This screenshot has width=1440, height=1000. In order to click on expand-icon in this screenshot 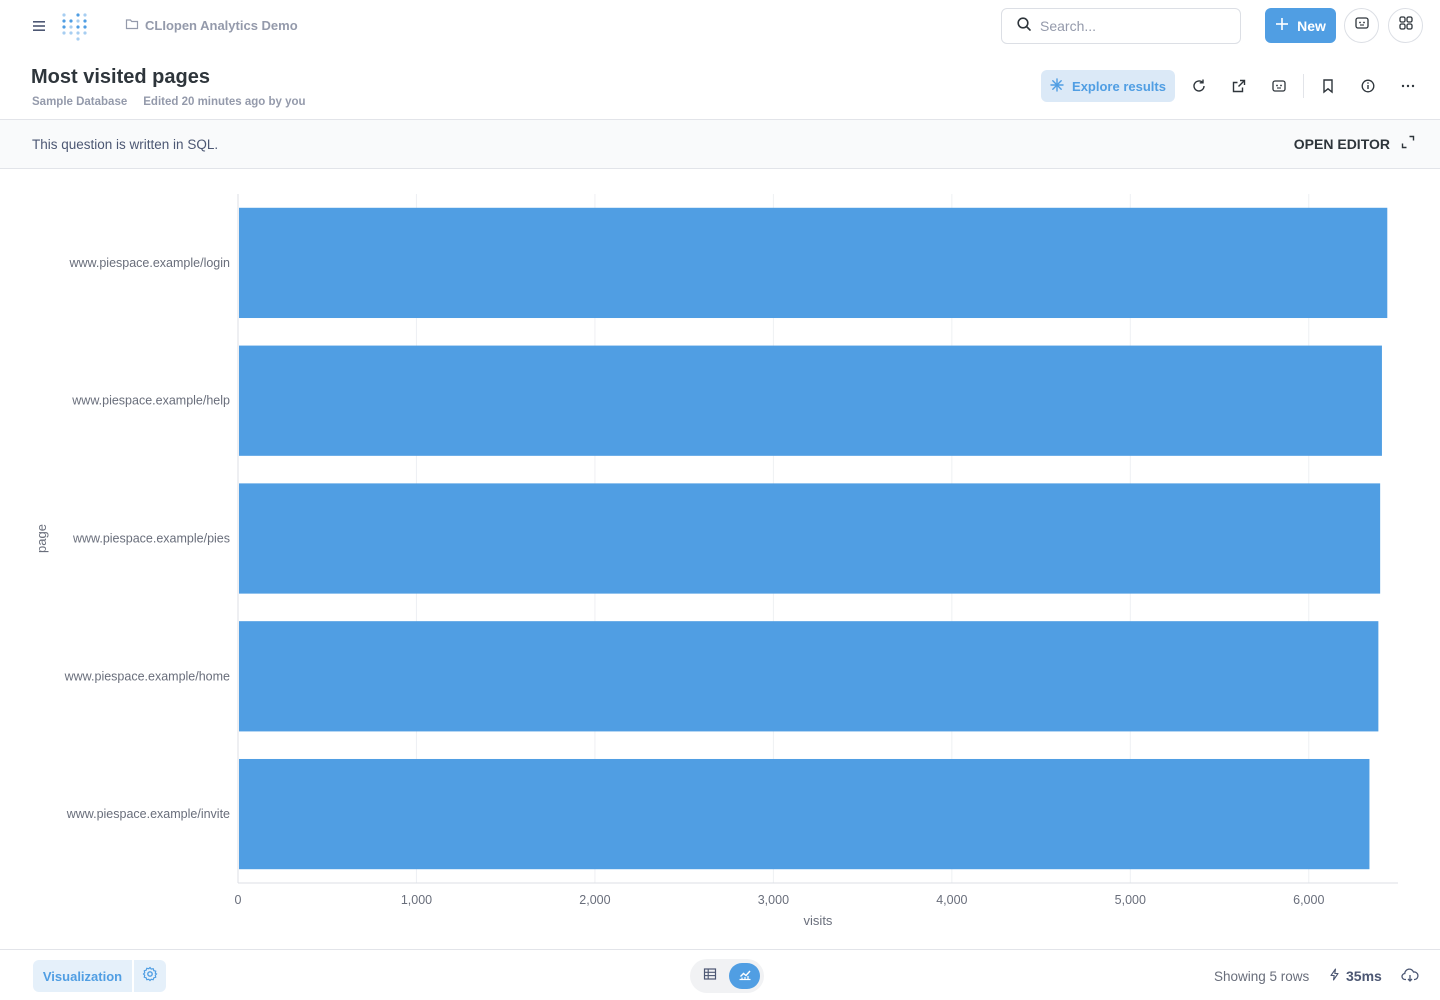, I will do `click(1408, 143)`.